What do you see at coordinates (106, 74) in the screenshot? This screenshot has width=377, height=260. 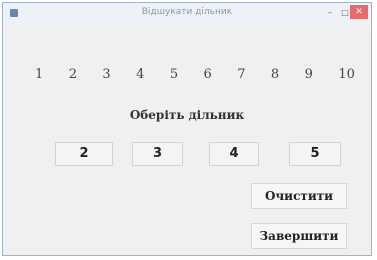 I see `number-3: 3` at bounding box center [106, 74].